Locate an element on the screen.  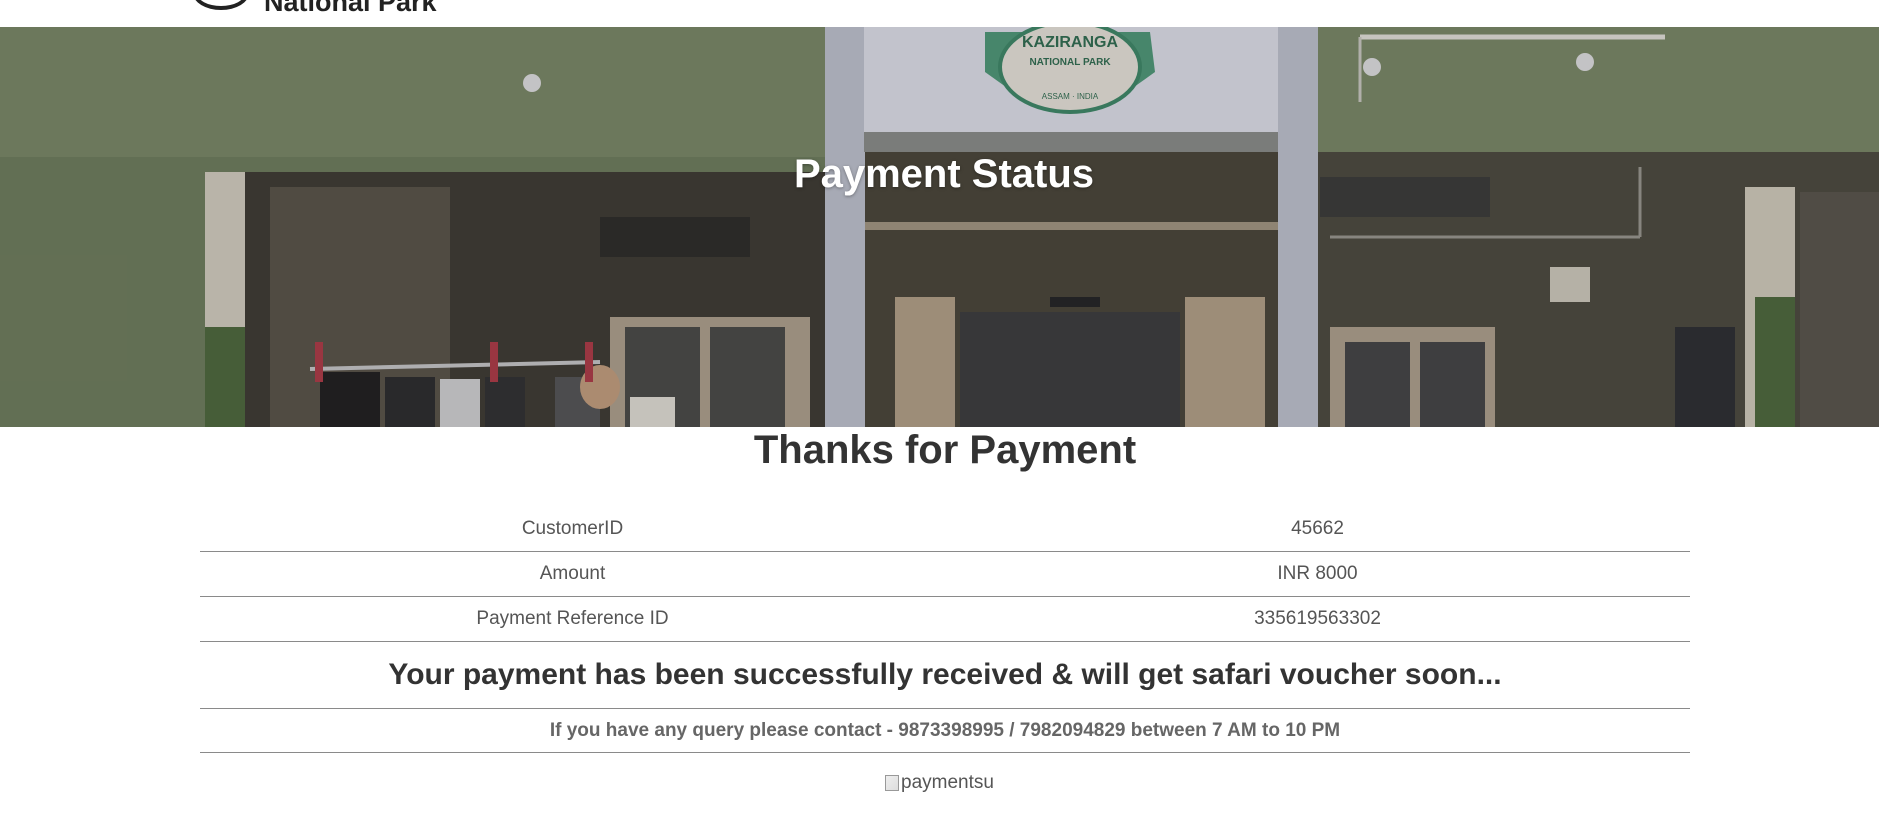
site-logo-text: National Park is located at coordinates (350, 9).